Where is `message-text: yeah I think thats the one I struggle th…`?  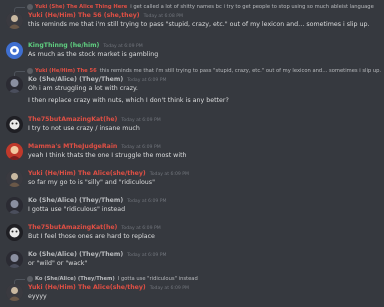 message-text: yeah I think thats the one I struggle th… is located at coordinates (107, 155).